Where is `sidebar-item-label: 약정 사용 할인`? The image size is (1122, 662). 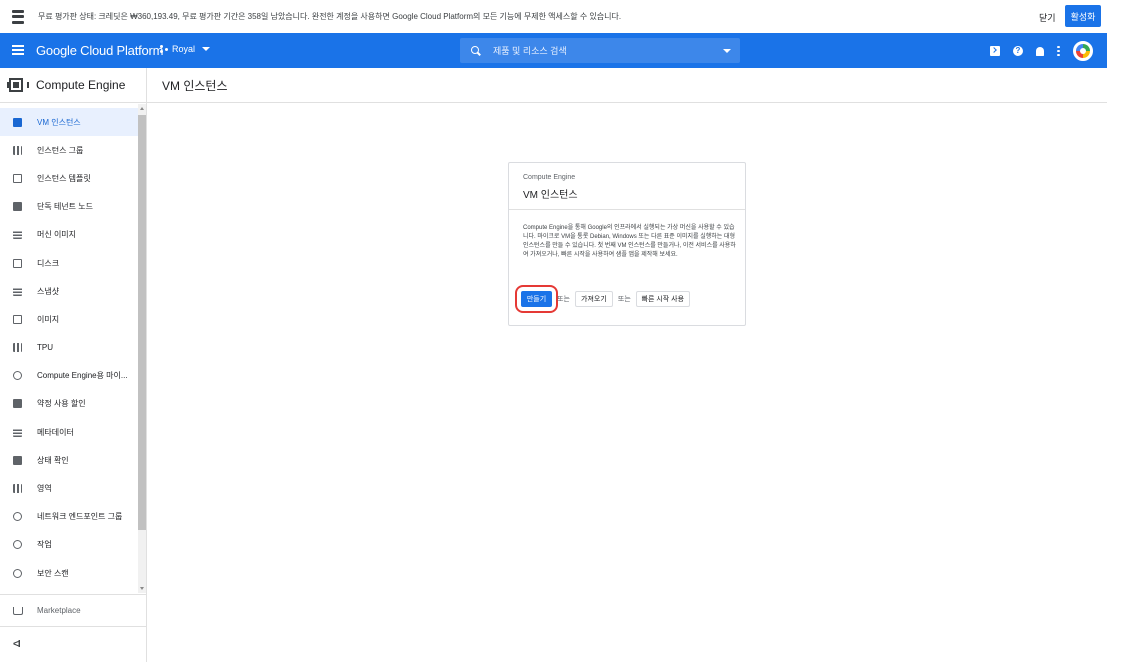
sidebar-item-label: 약정 사용 할인 is located at coordinates (61, 404).